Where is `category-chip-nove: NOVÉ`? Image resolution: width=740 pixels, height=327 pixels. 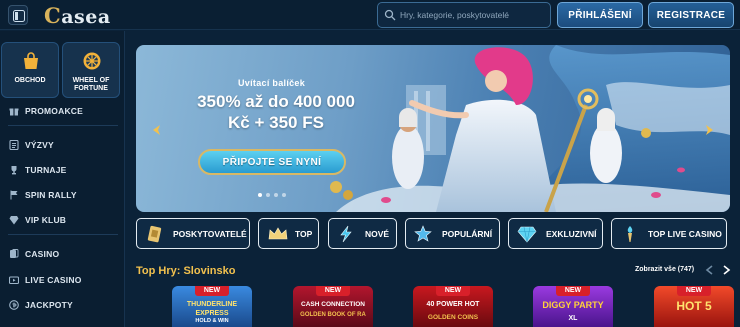 category-chip-nove: NOVÉ is located at coordinates (362, 233).